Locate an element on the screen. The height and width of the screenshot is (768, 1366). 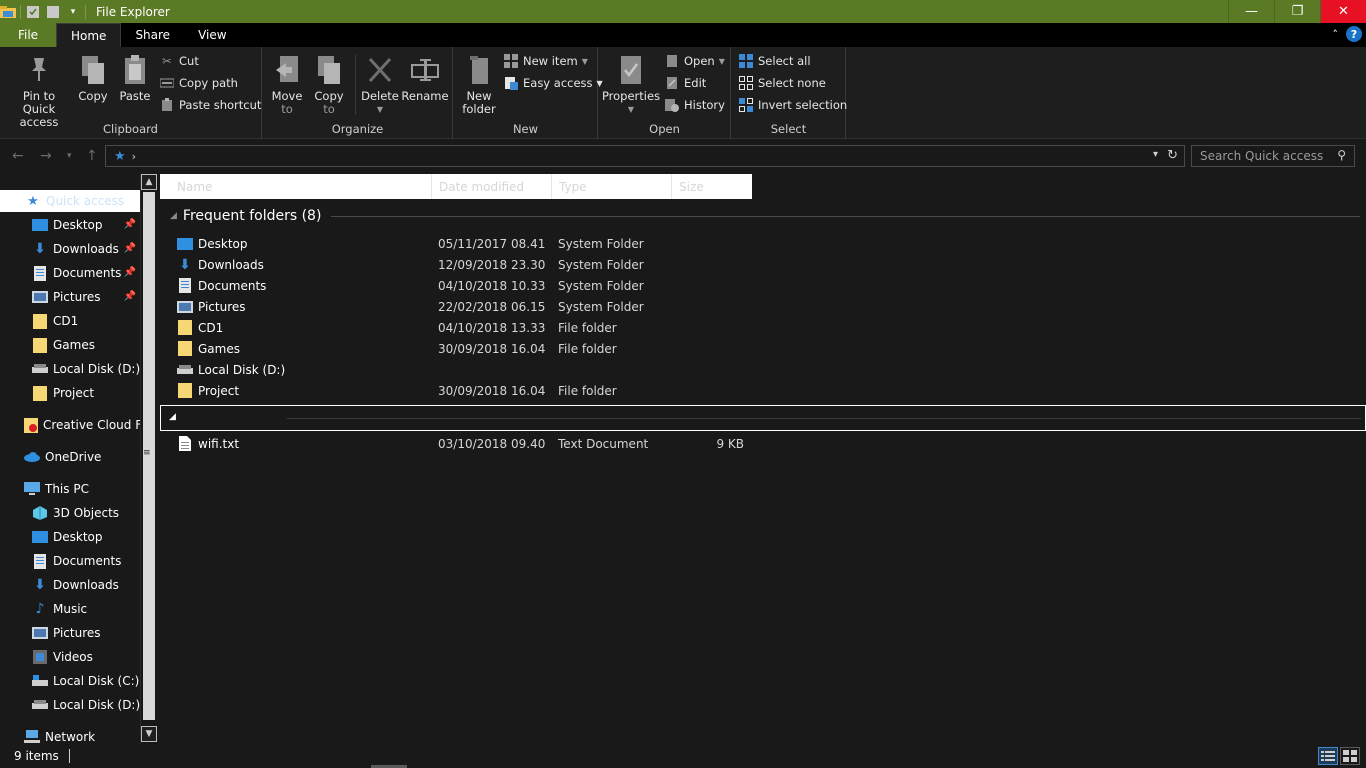
new-folder-button: New folder is located at coordinates (479, 84).